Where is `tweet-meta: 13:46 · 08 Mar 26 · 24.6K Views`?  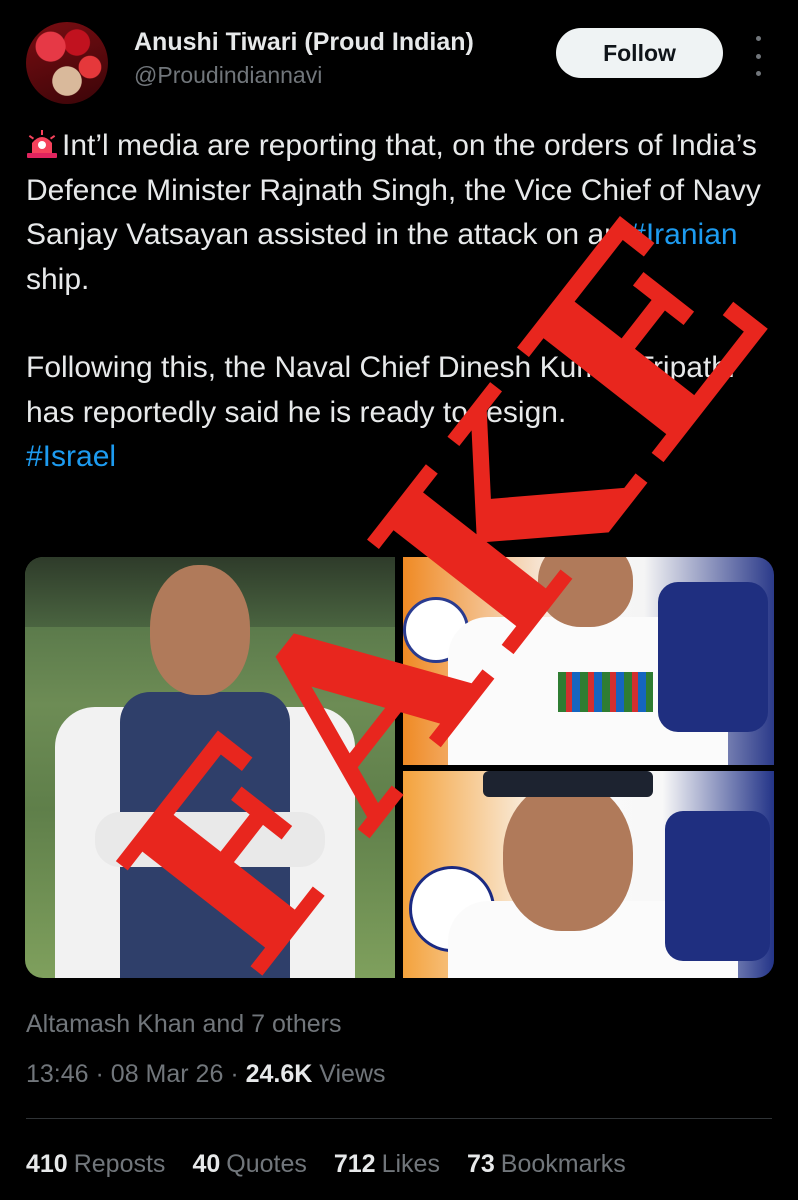
tweet-meta: 13:46 · 08 Mar 26 · 24.6K Views is located at coordinates (206, 1074).